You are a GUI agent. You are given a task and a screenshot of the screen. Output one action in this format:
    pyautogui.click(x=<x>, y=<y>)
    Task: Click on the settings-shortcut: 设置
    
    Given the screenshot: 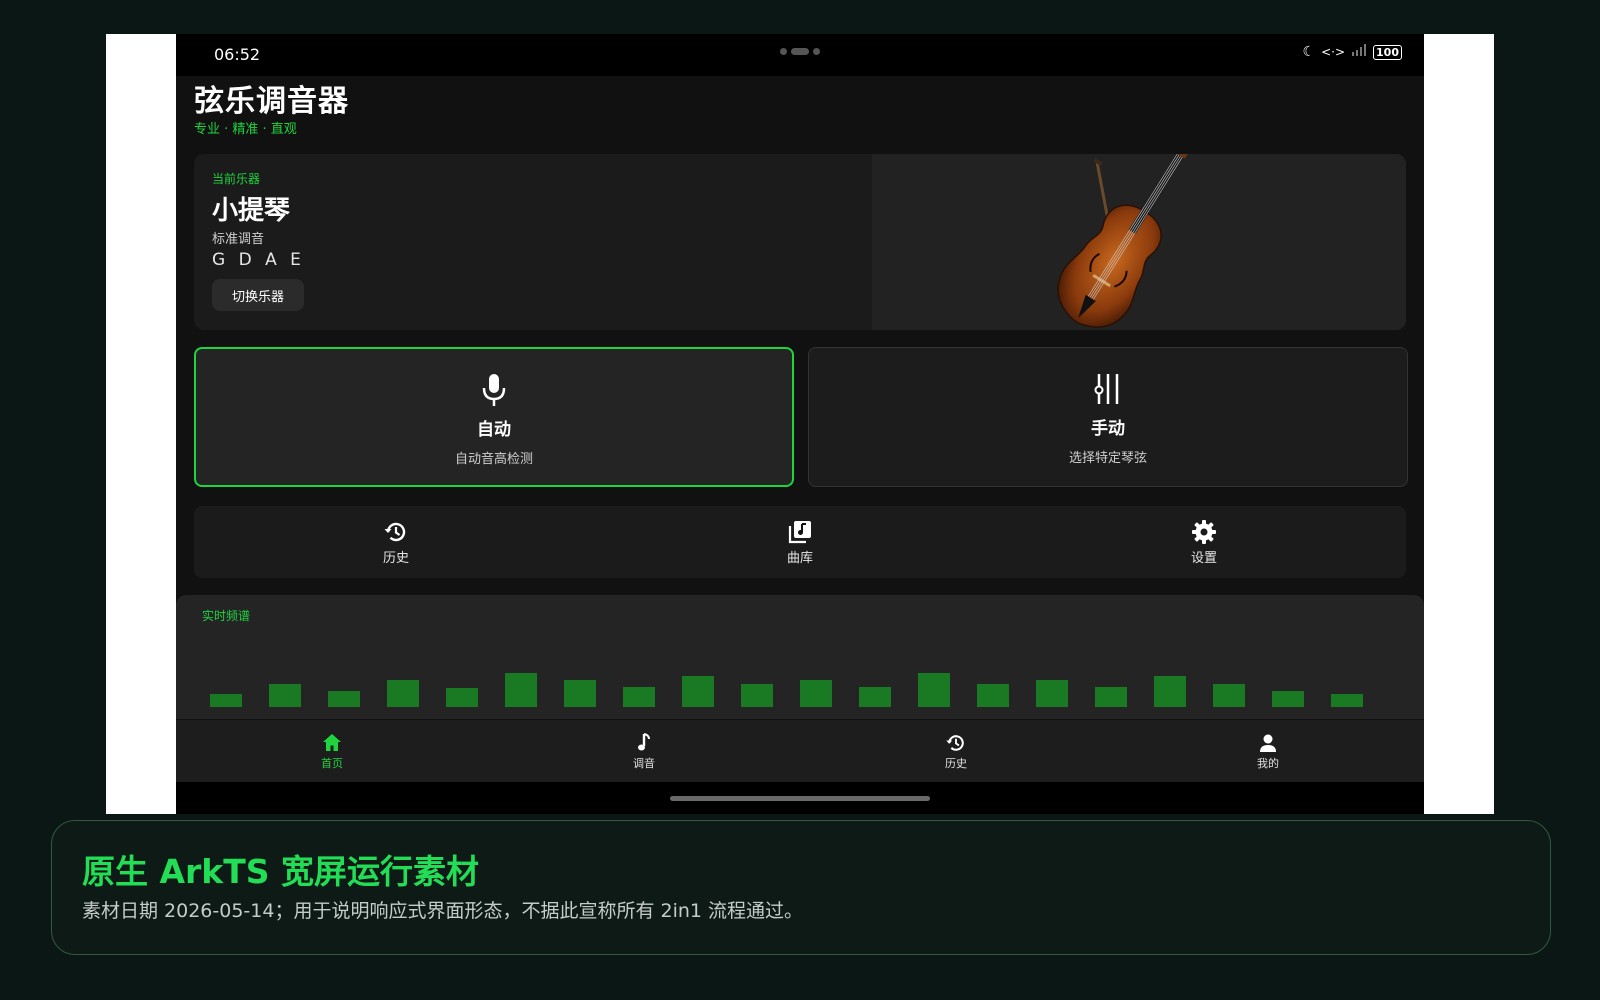 What is the action you would take?
    pyautogui.click(x=1204, y=542)
    